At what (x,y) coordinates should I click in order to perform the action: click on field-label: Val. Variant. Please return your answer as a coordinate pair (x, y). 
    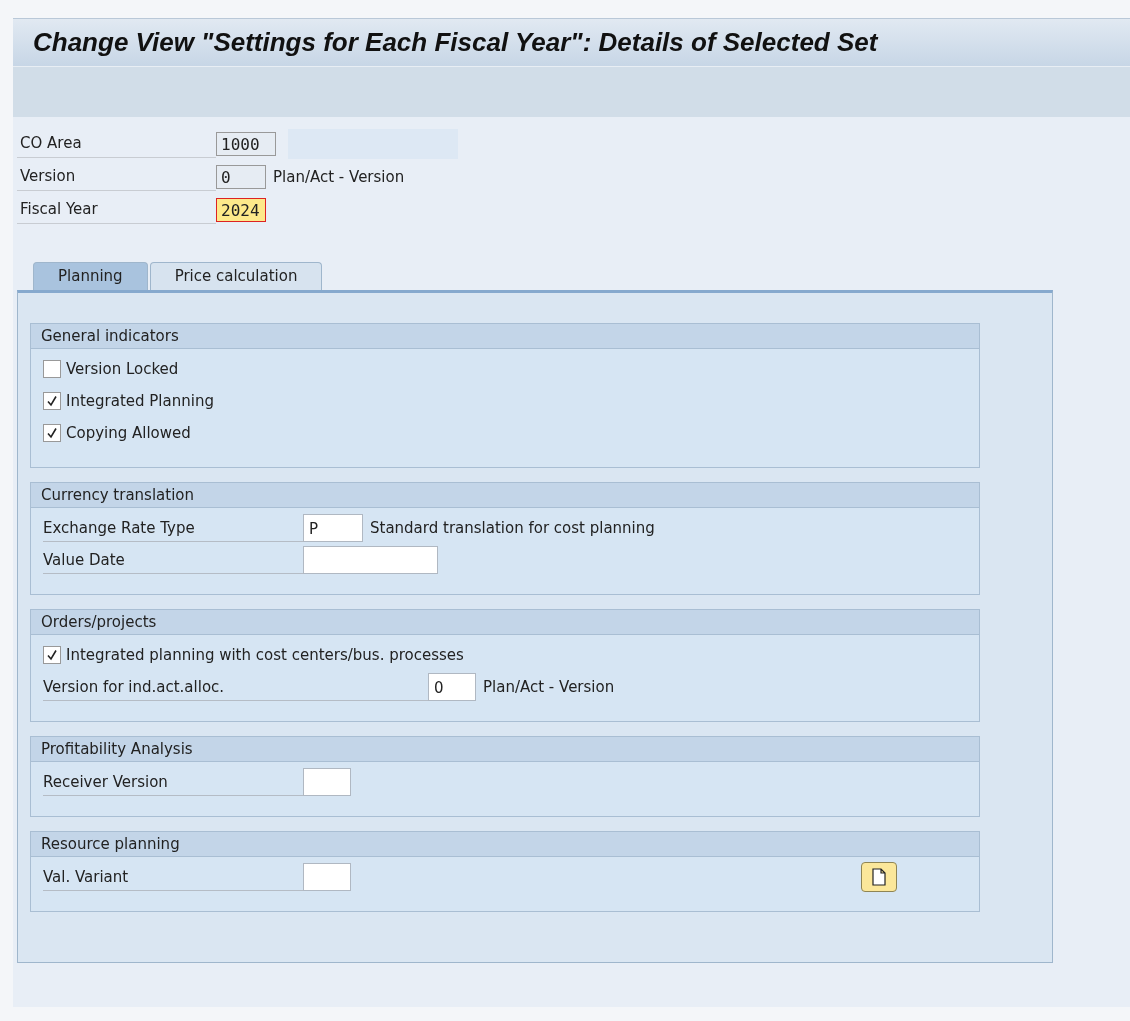
    Looking at the image, I should click on (173, 877).